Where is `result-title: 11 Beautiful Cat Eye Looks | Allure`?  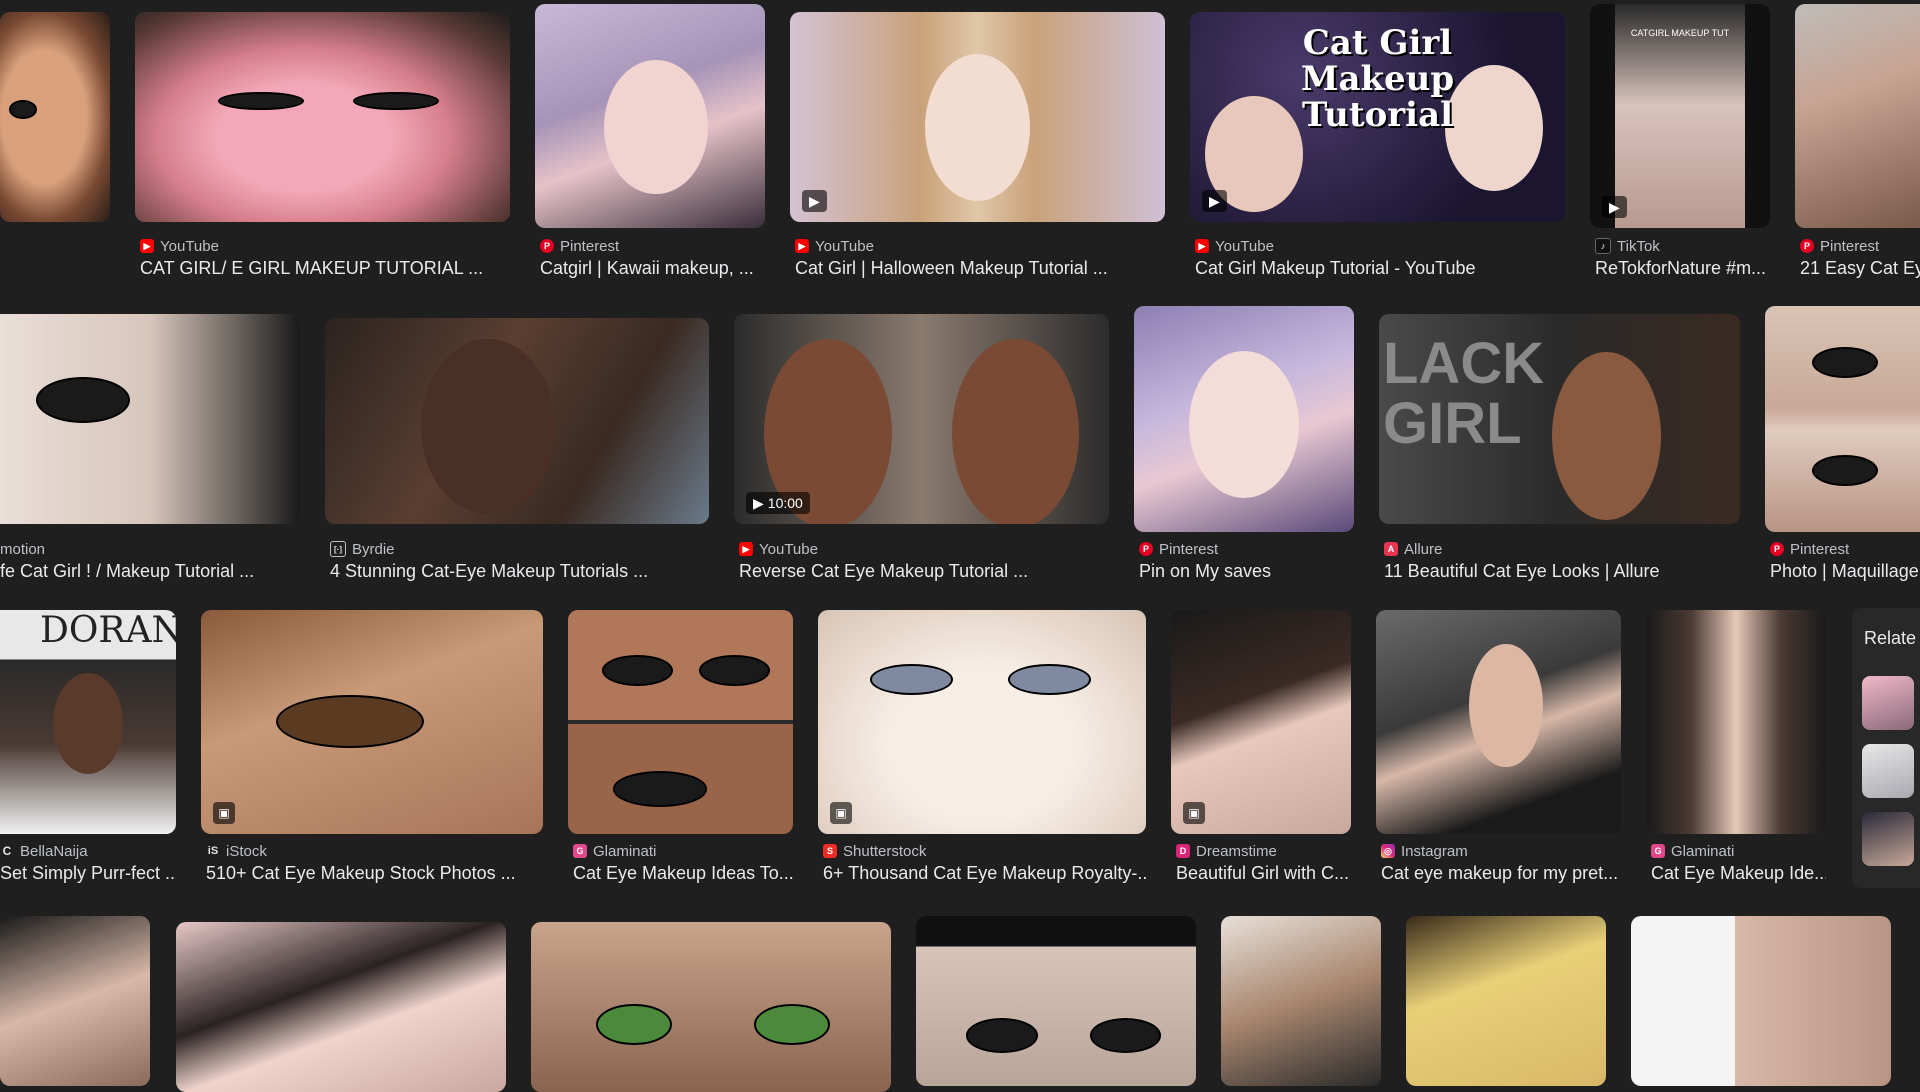 result-title: 11 Beautiful Cat Eye Looks | Allure is located at coordinates (1561, 573).